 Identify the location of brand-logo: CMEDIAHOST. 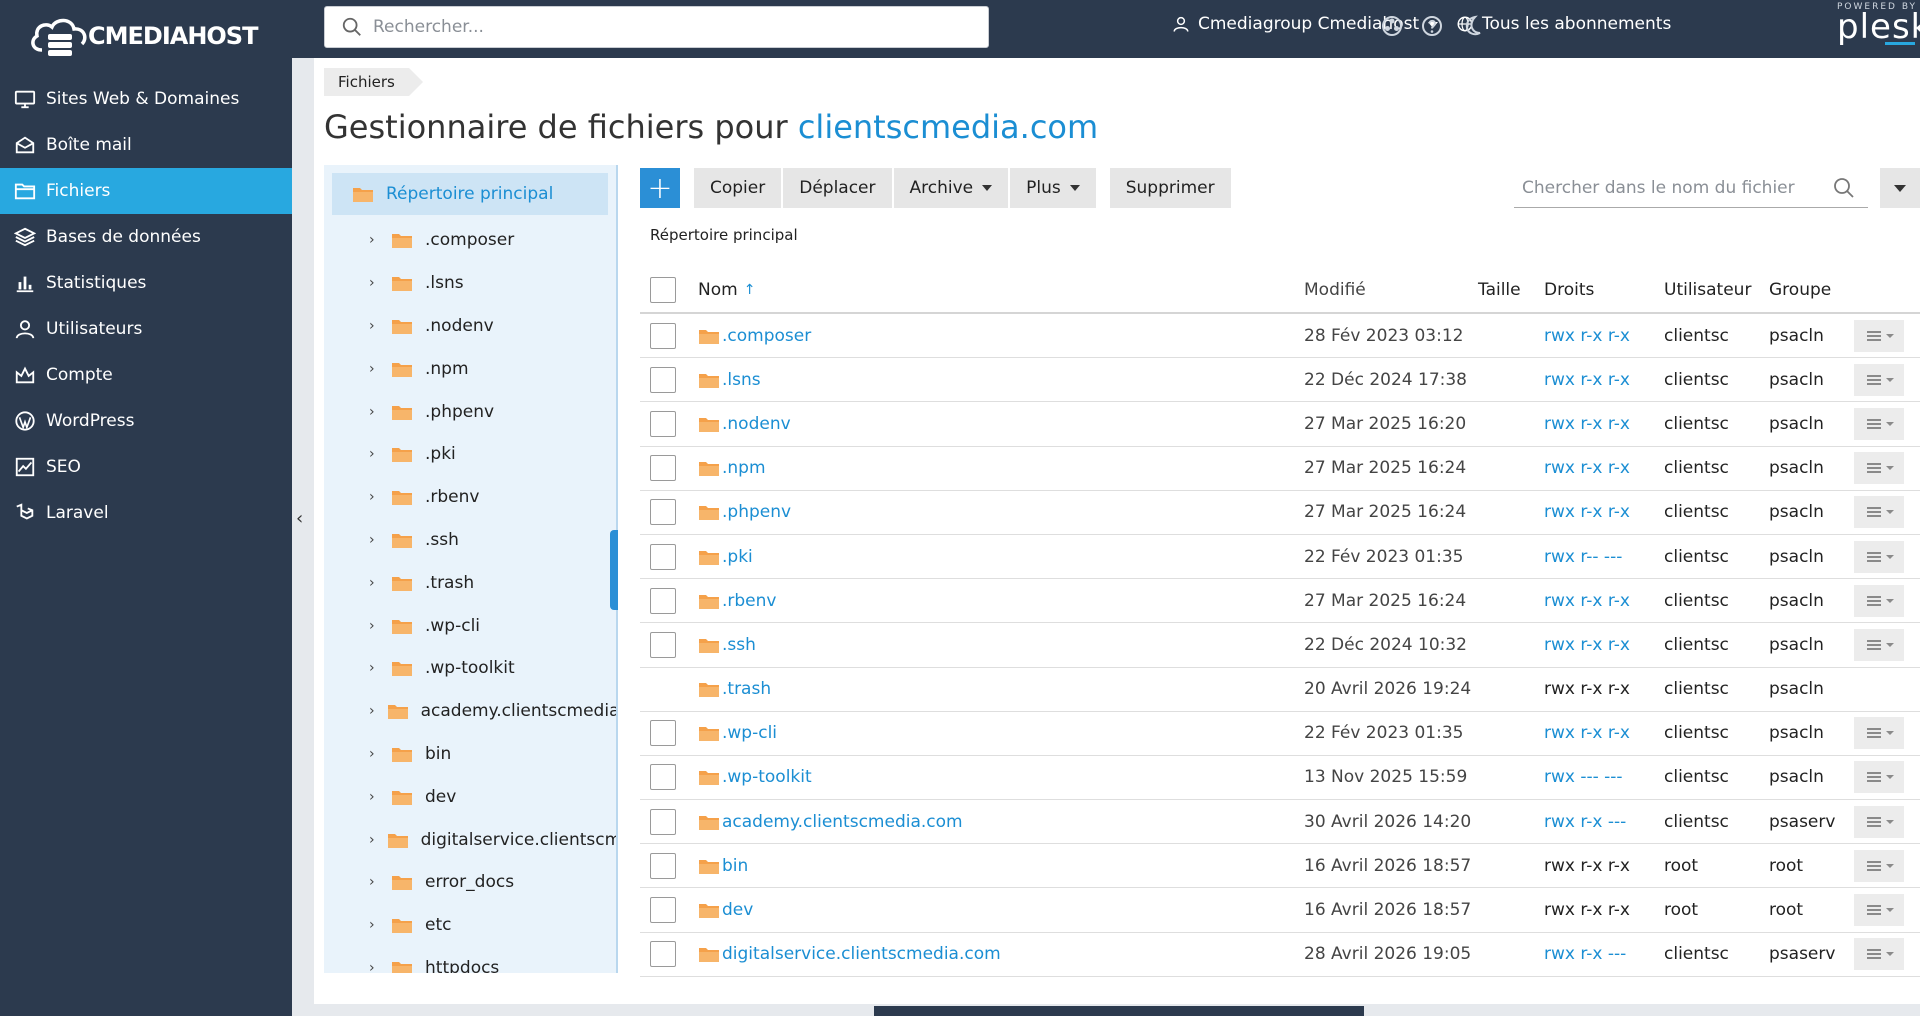
(143, 36).